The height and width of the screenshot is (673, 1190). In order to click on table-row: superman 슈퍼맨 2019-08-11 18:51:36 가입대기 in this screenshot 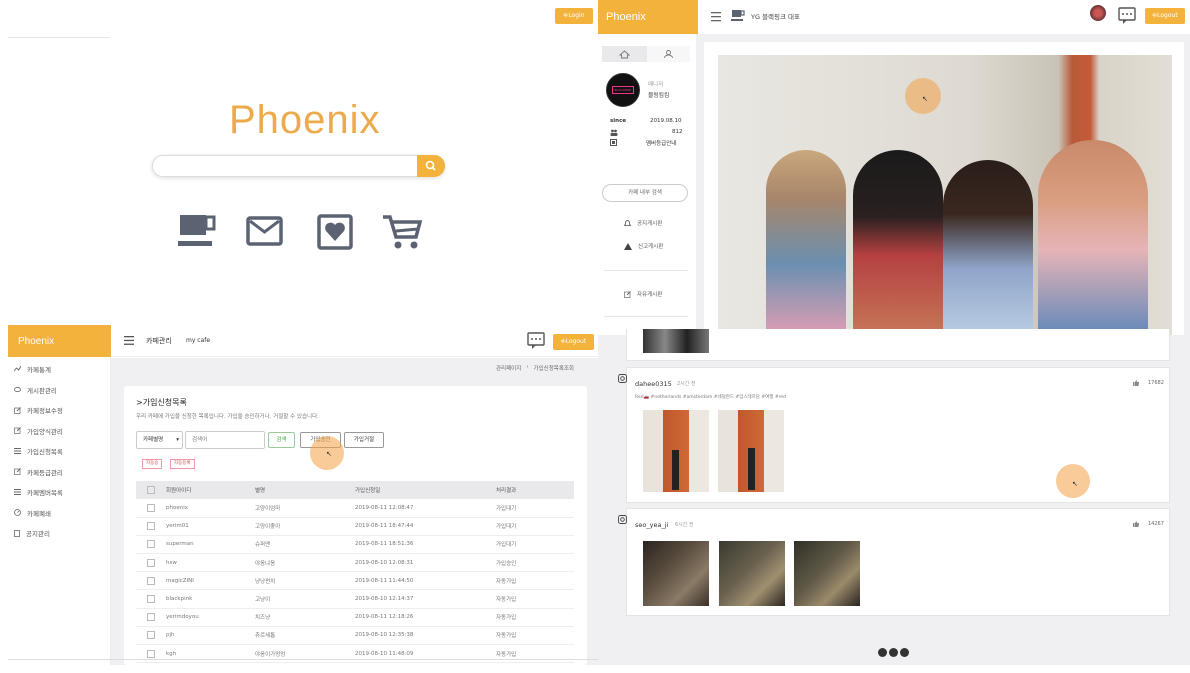, I will do `click(355, 545)`.